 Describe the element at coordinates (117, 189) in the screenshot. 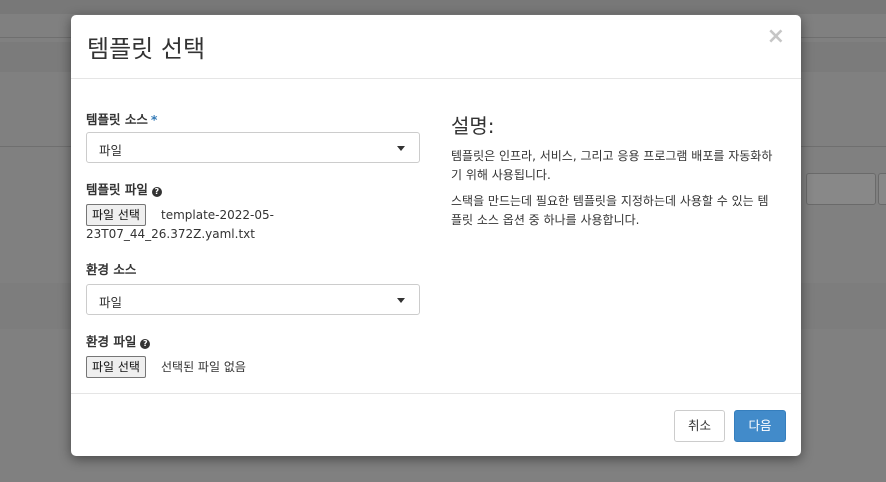

I see `template-file-label-text: 템플릿 파일` at that location.